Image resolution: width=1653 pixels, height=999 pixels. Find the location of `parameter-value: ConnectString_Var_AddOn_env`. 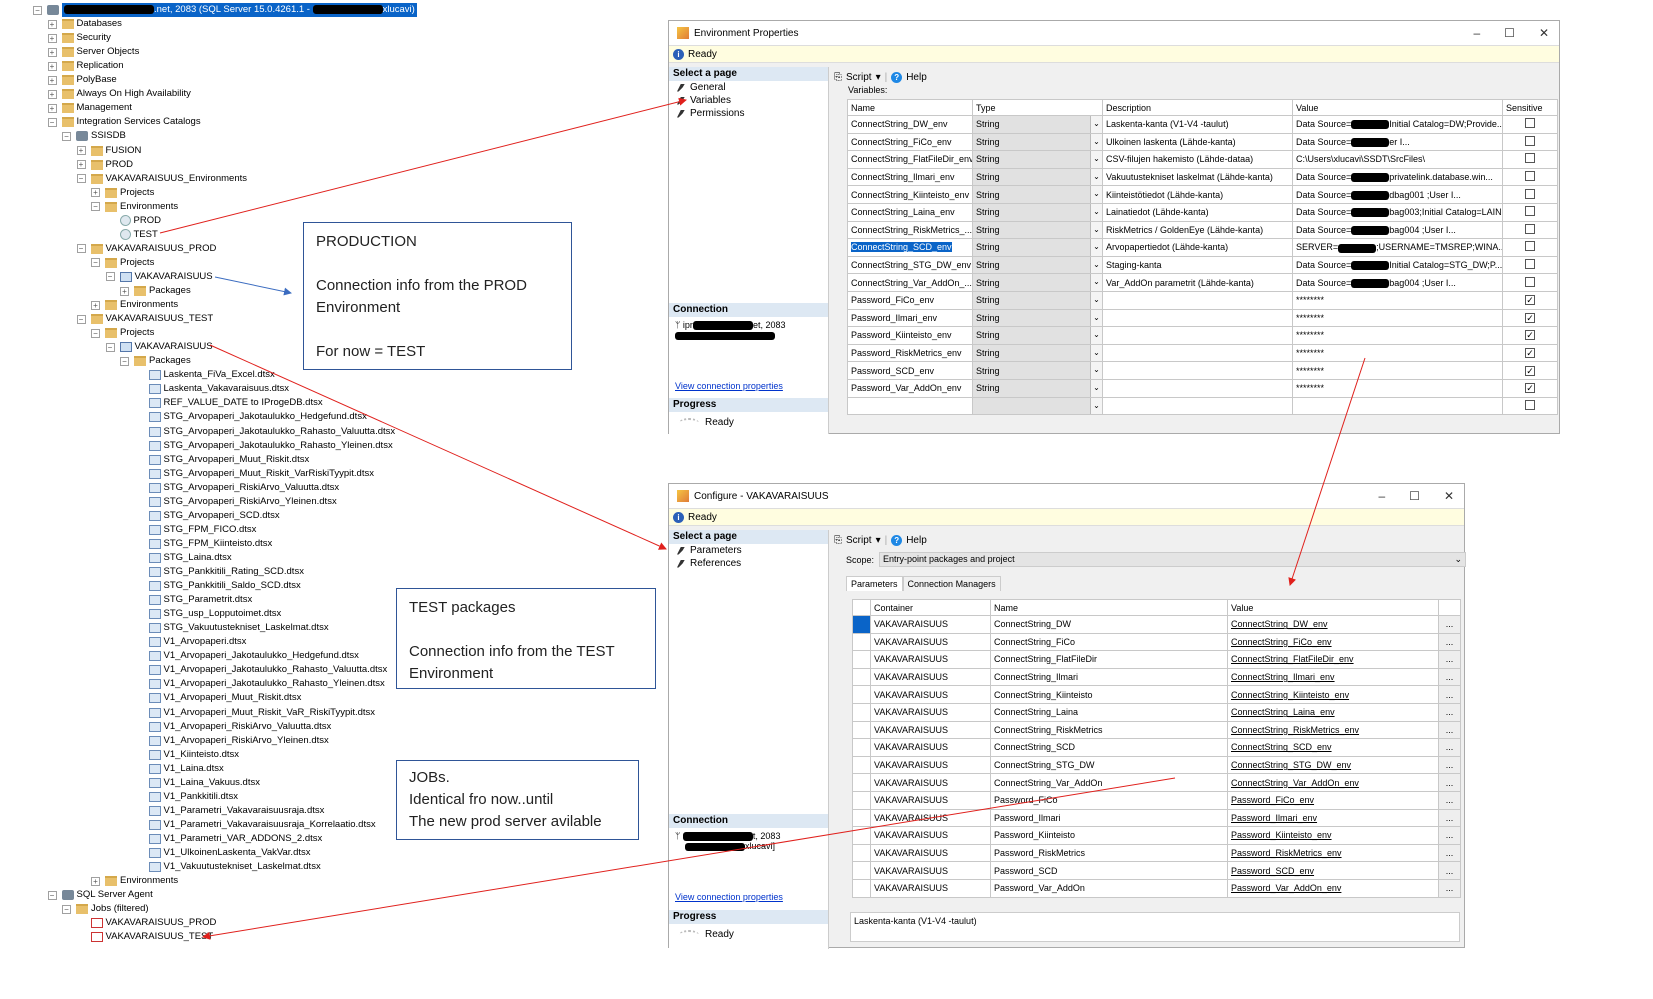

parameter-value: ConnectString_Var_AddOn_env is located at coordinates (1333, 782).